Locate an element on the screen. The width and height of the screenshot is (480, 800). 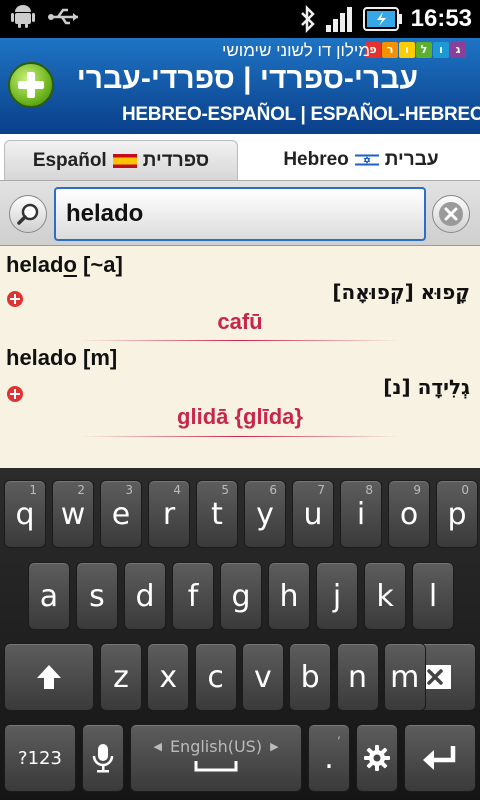
header-title: עברי-ספרדי | ספרדי-עברי is located at coordinates (247, 78).